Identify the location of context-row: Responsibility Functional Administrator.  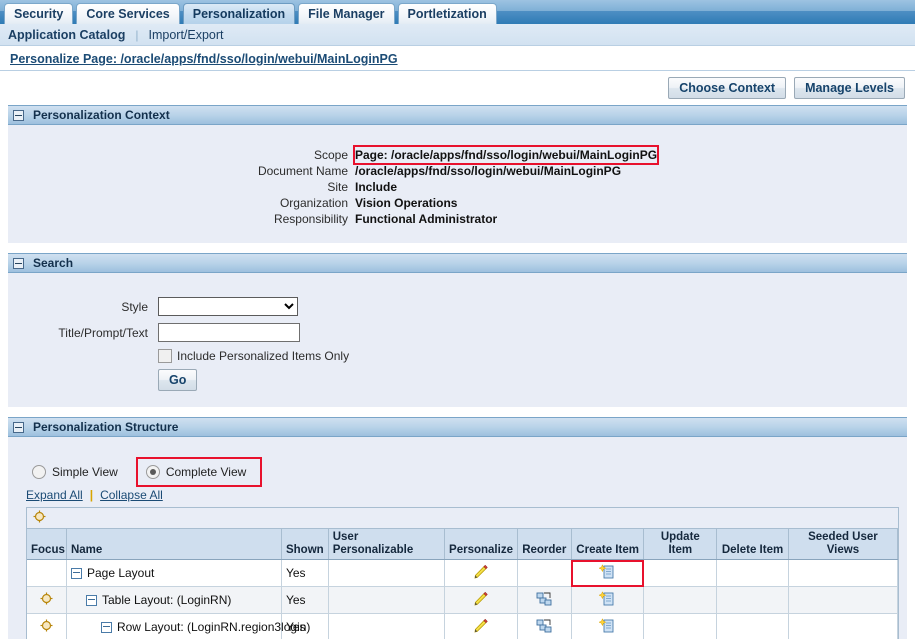
(457, 219).